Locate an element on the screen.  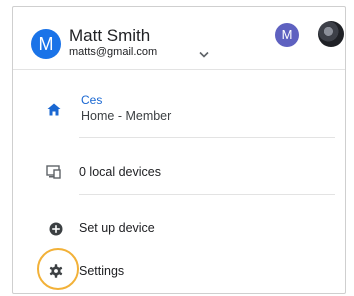
highlight-ring is located at coordinates (58, 269).